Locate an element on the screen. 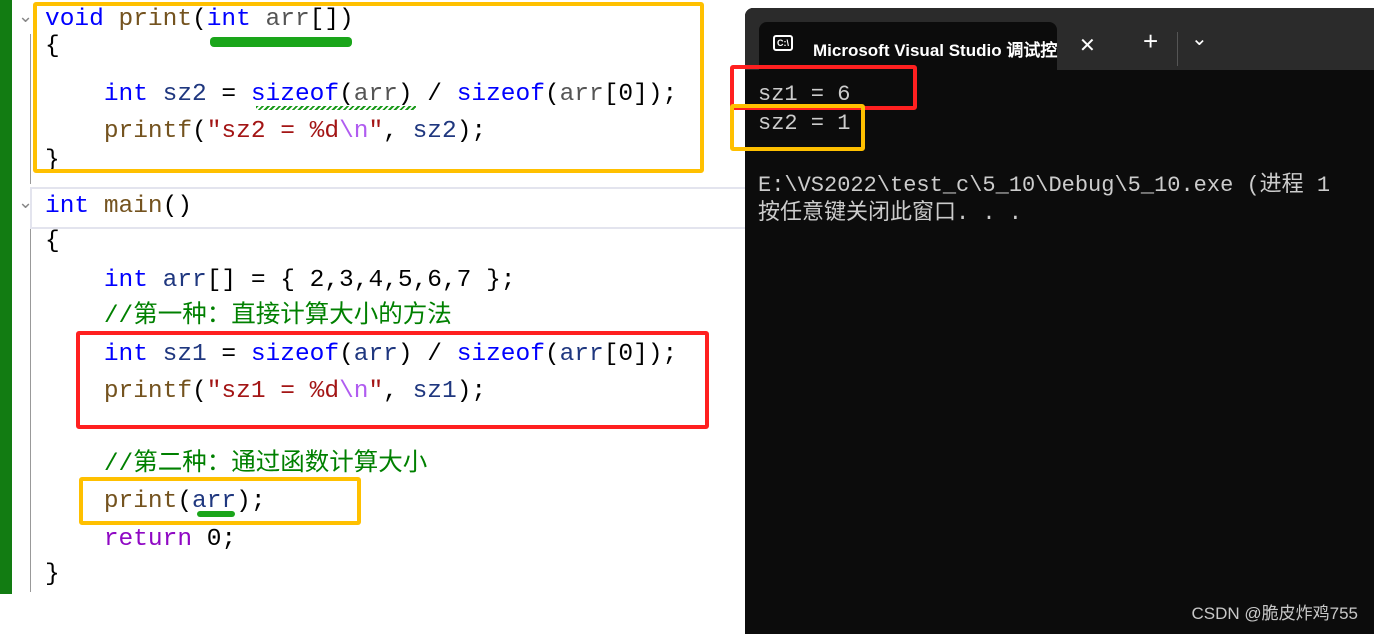 The image size is (1374, 634). change-indicator-bar is located at coordinates (6, 297).